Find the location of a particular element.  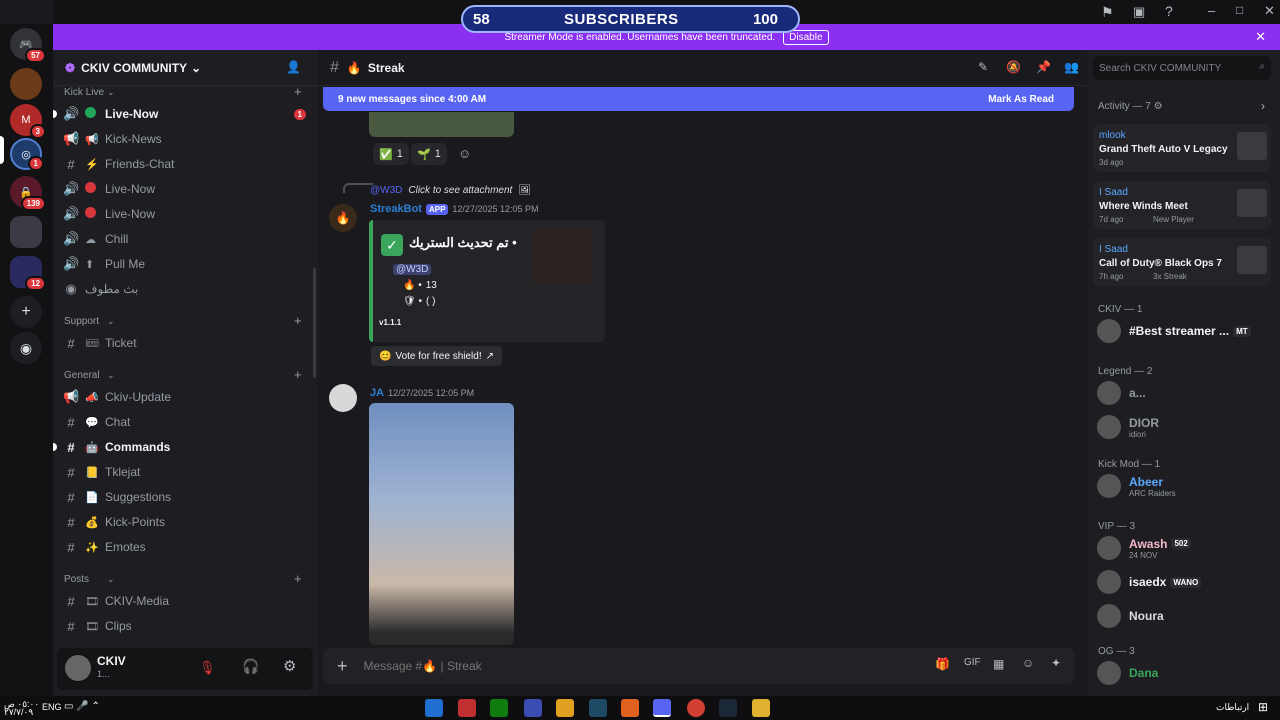

channel-pull-me: 🔊 ⬆ Pull Me is located at coordinates (185, 264).